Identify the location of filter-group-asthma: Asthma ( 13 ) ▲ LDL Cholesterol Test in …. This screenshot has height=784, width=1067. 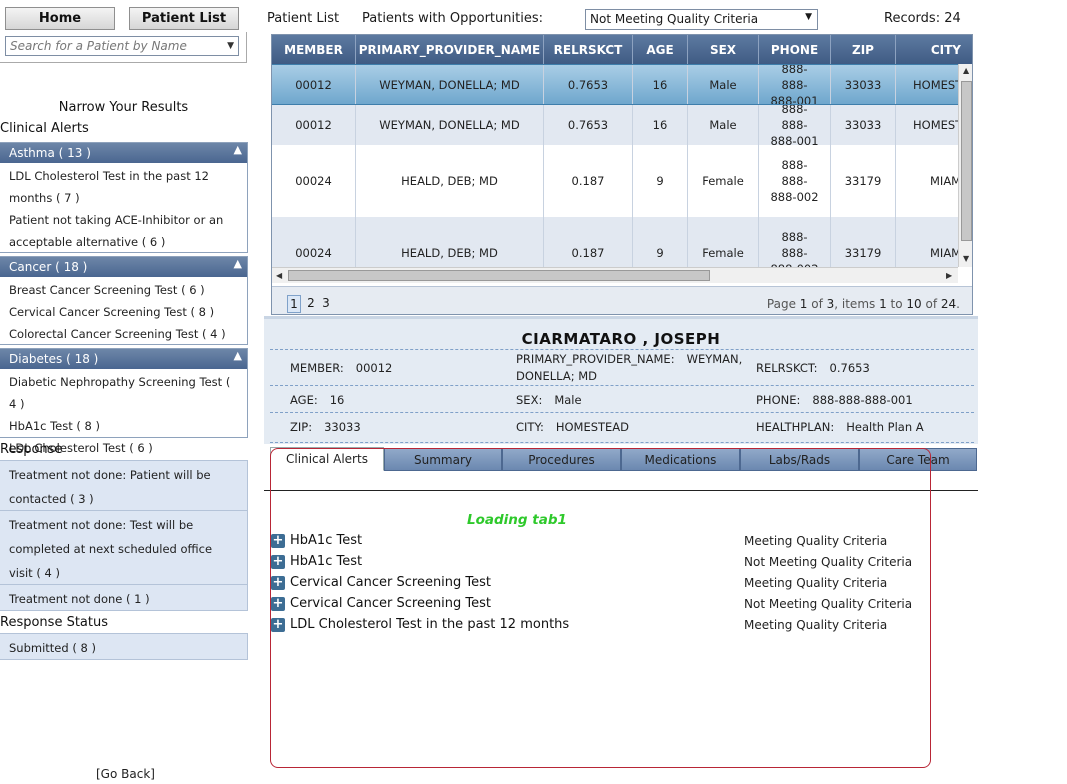
(124, 197).